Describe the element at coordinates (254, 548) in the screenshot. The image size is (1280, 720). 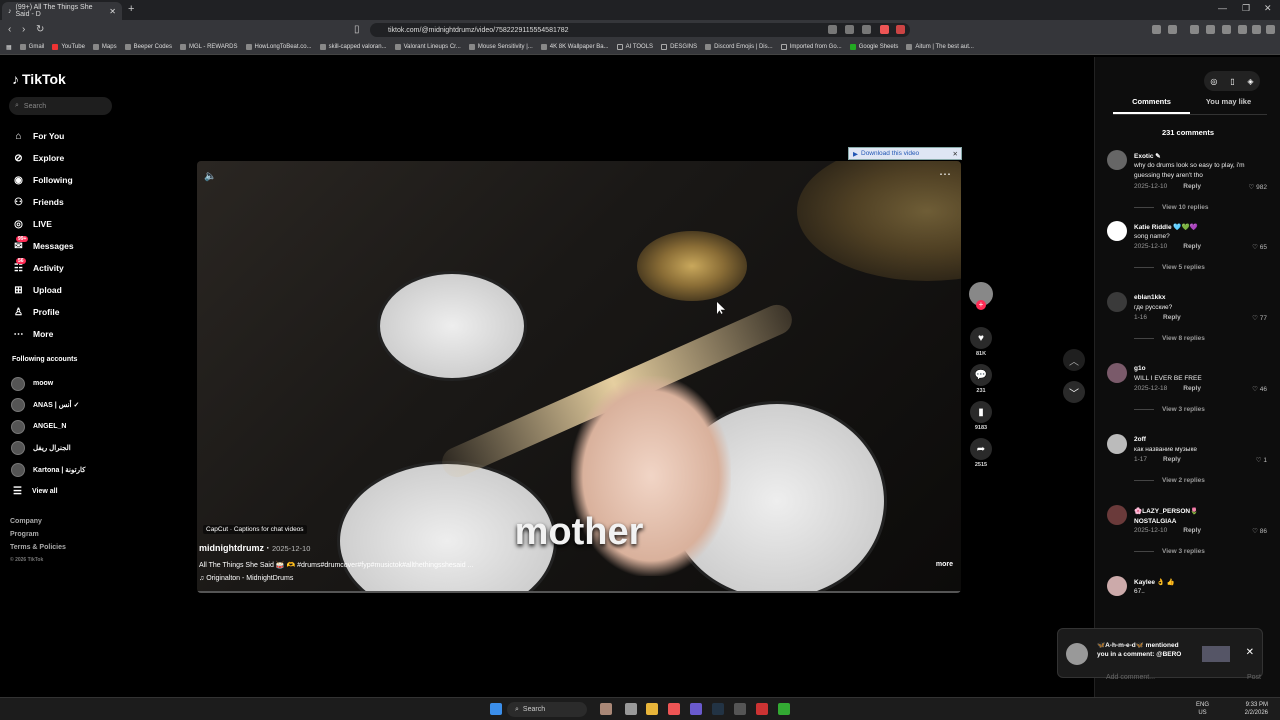
I see `video-author: midnightdrumz · 2025-12-10` at that location.